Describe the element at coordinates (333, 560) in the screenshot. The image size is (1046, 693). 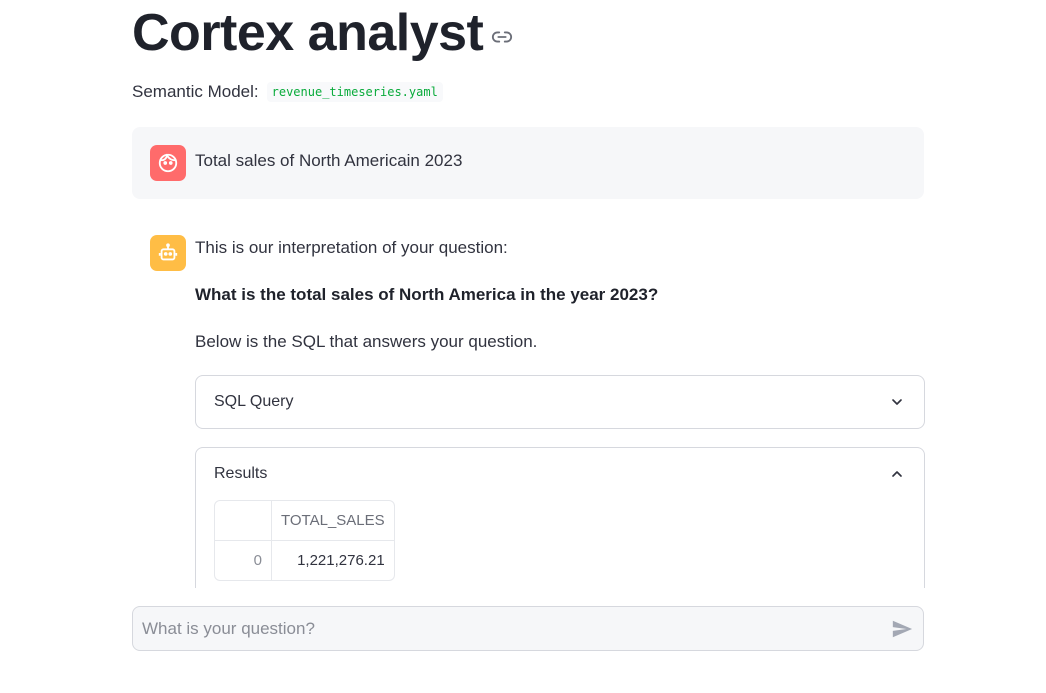
I see `results-cell-total-sales: 1,221,276.21` at that location.